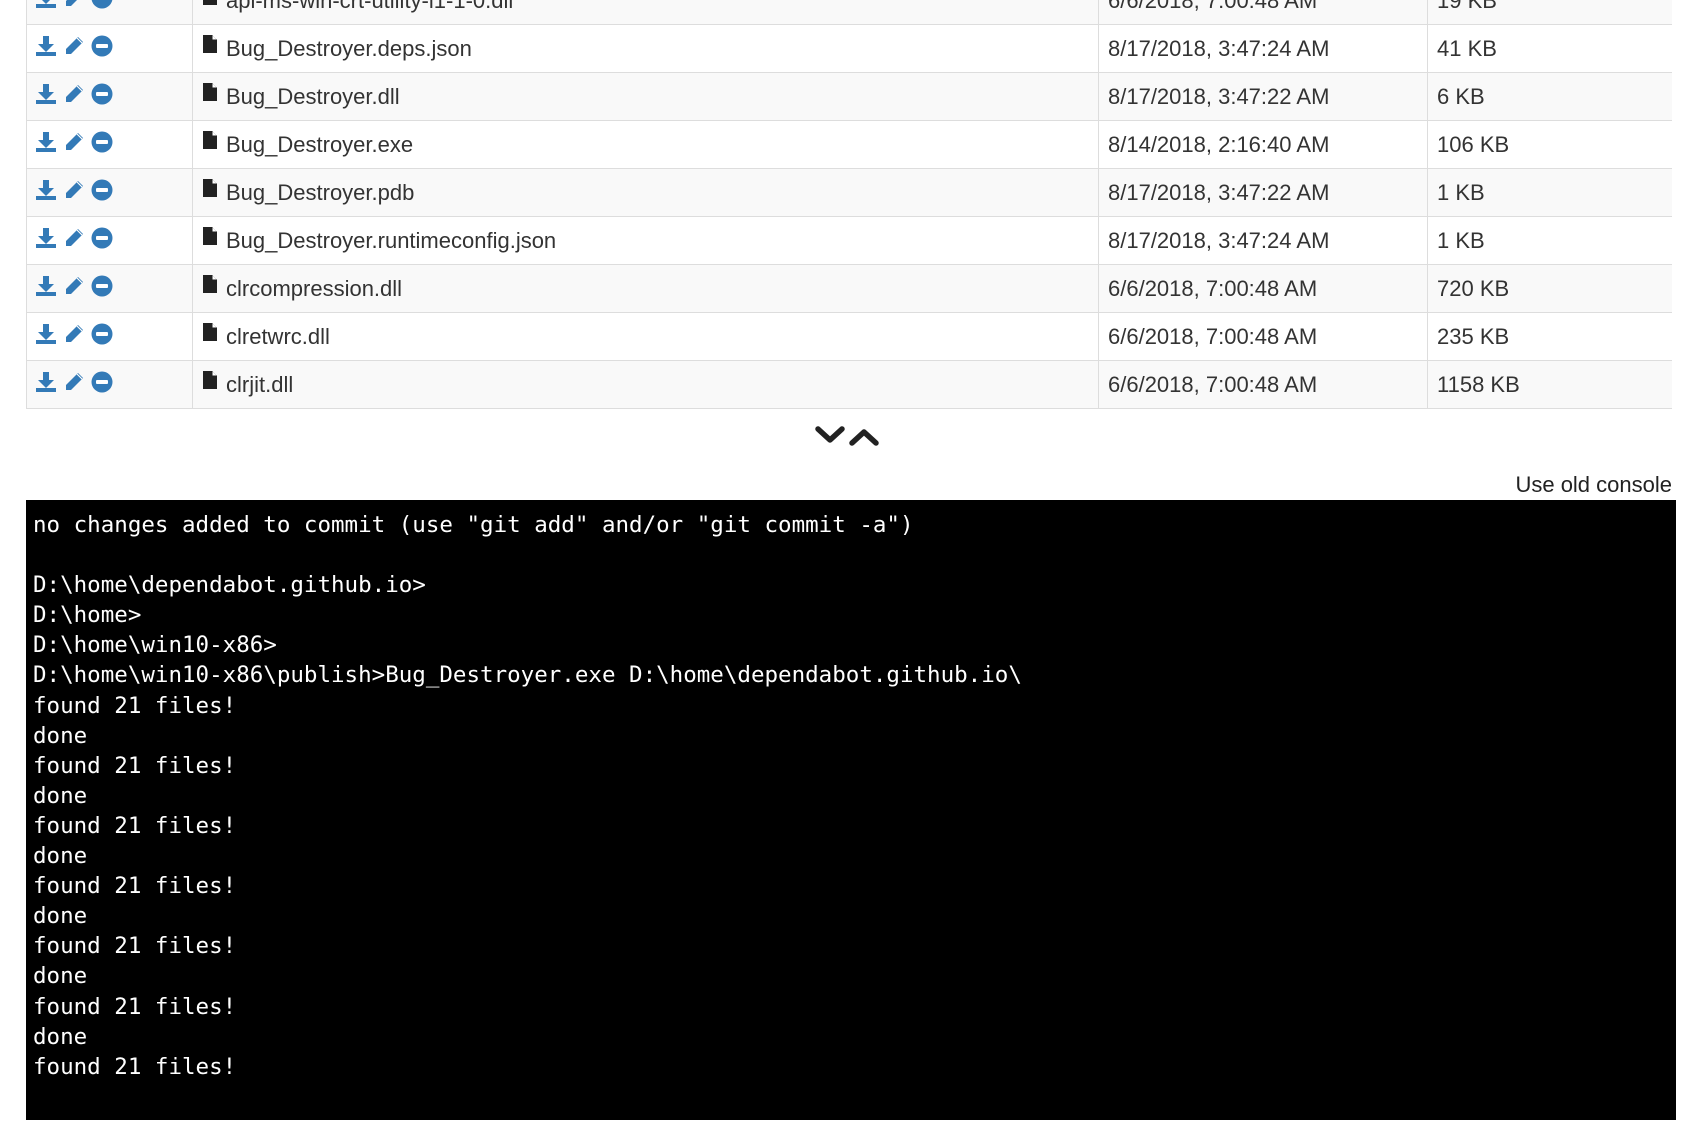 The width and height of the screenshot is (1696, 1136). I want to click on file-name-cell: Bug_Destroyer.runtimeconfig.json, so click(645, 240).